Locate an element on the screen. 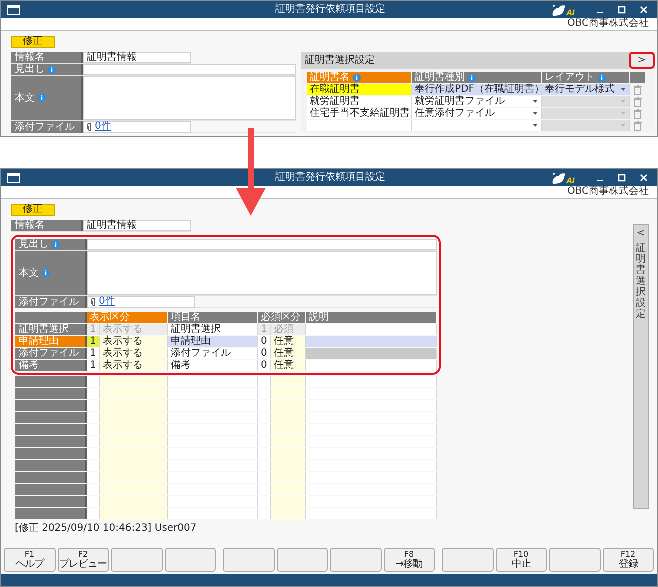 This screenshot has height=587, width=658. table-cell: 証明書選択 is located at coordinates (213, 329).